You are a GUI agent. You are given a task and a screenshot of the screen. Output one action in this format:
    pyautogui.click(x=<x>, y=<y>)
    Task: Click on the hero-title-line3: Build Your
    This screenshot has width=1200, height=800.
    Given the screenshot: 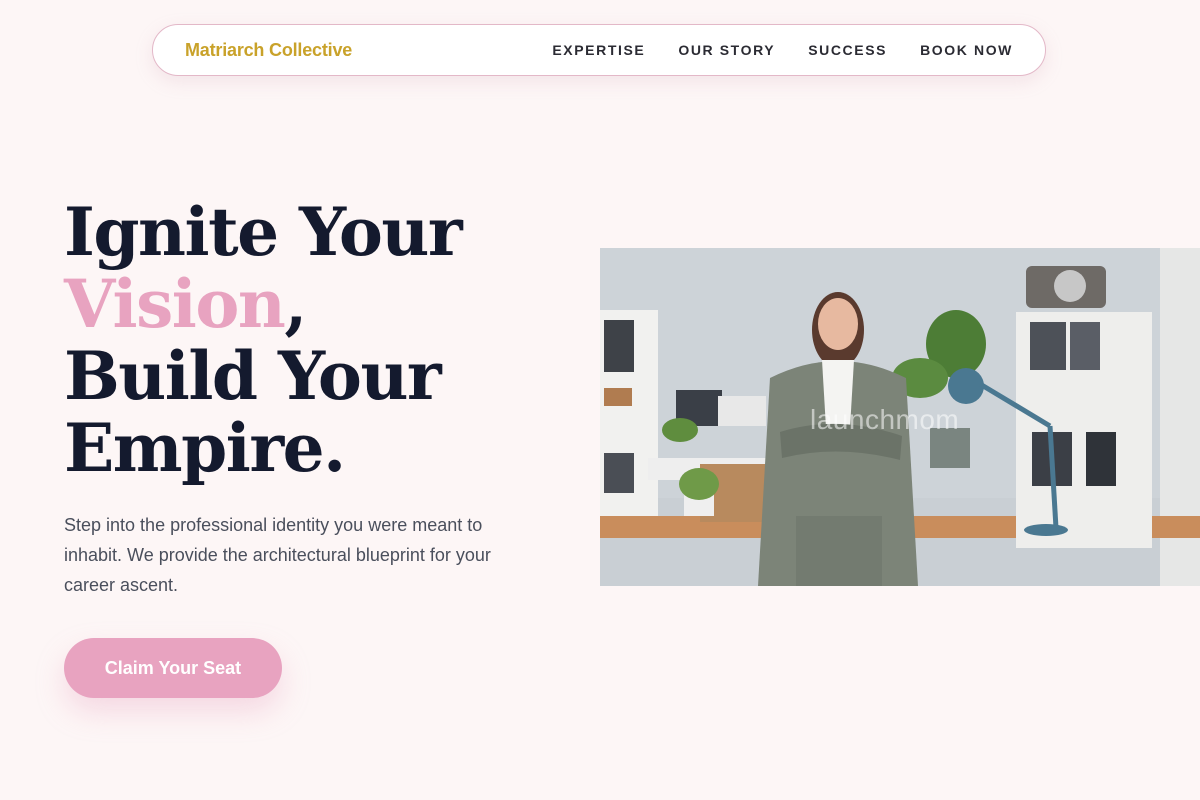 What is the action you would take?
    pyautogui.click(x=253, y=376)
    